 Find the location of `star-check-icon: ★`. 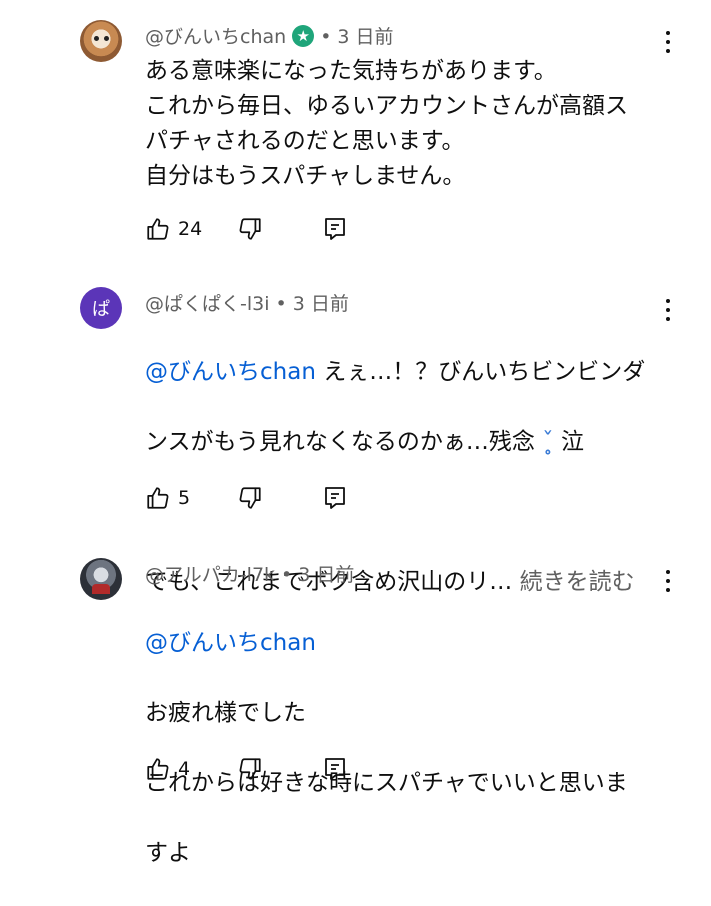

star-check-icon: ★ is located at coordinates (303, 35).